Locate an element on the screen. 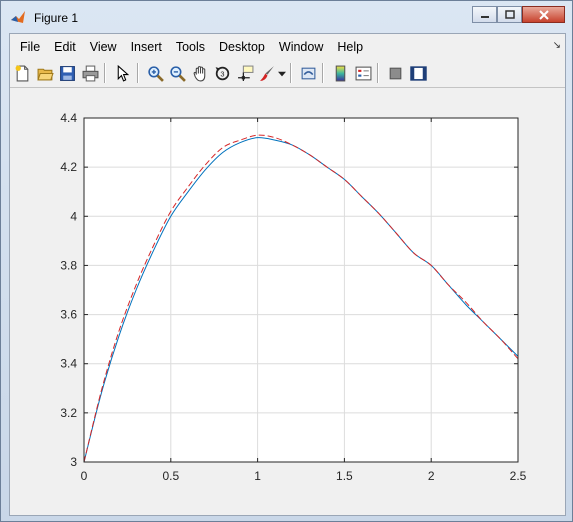 The image size is (573, 522). y-tick-label: 3.8 is located at coordinates (68, 265).